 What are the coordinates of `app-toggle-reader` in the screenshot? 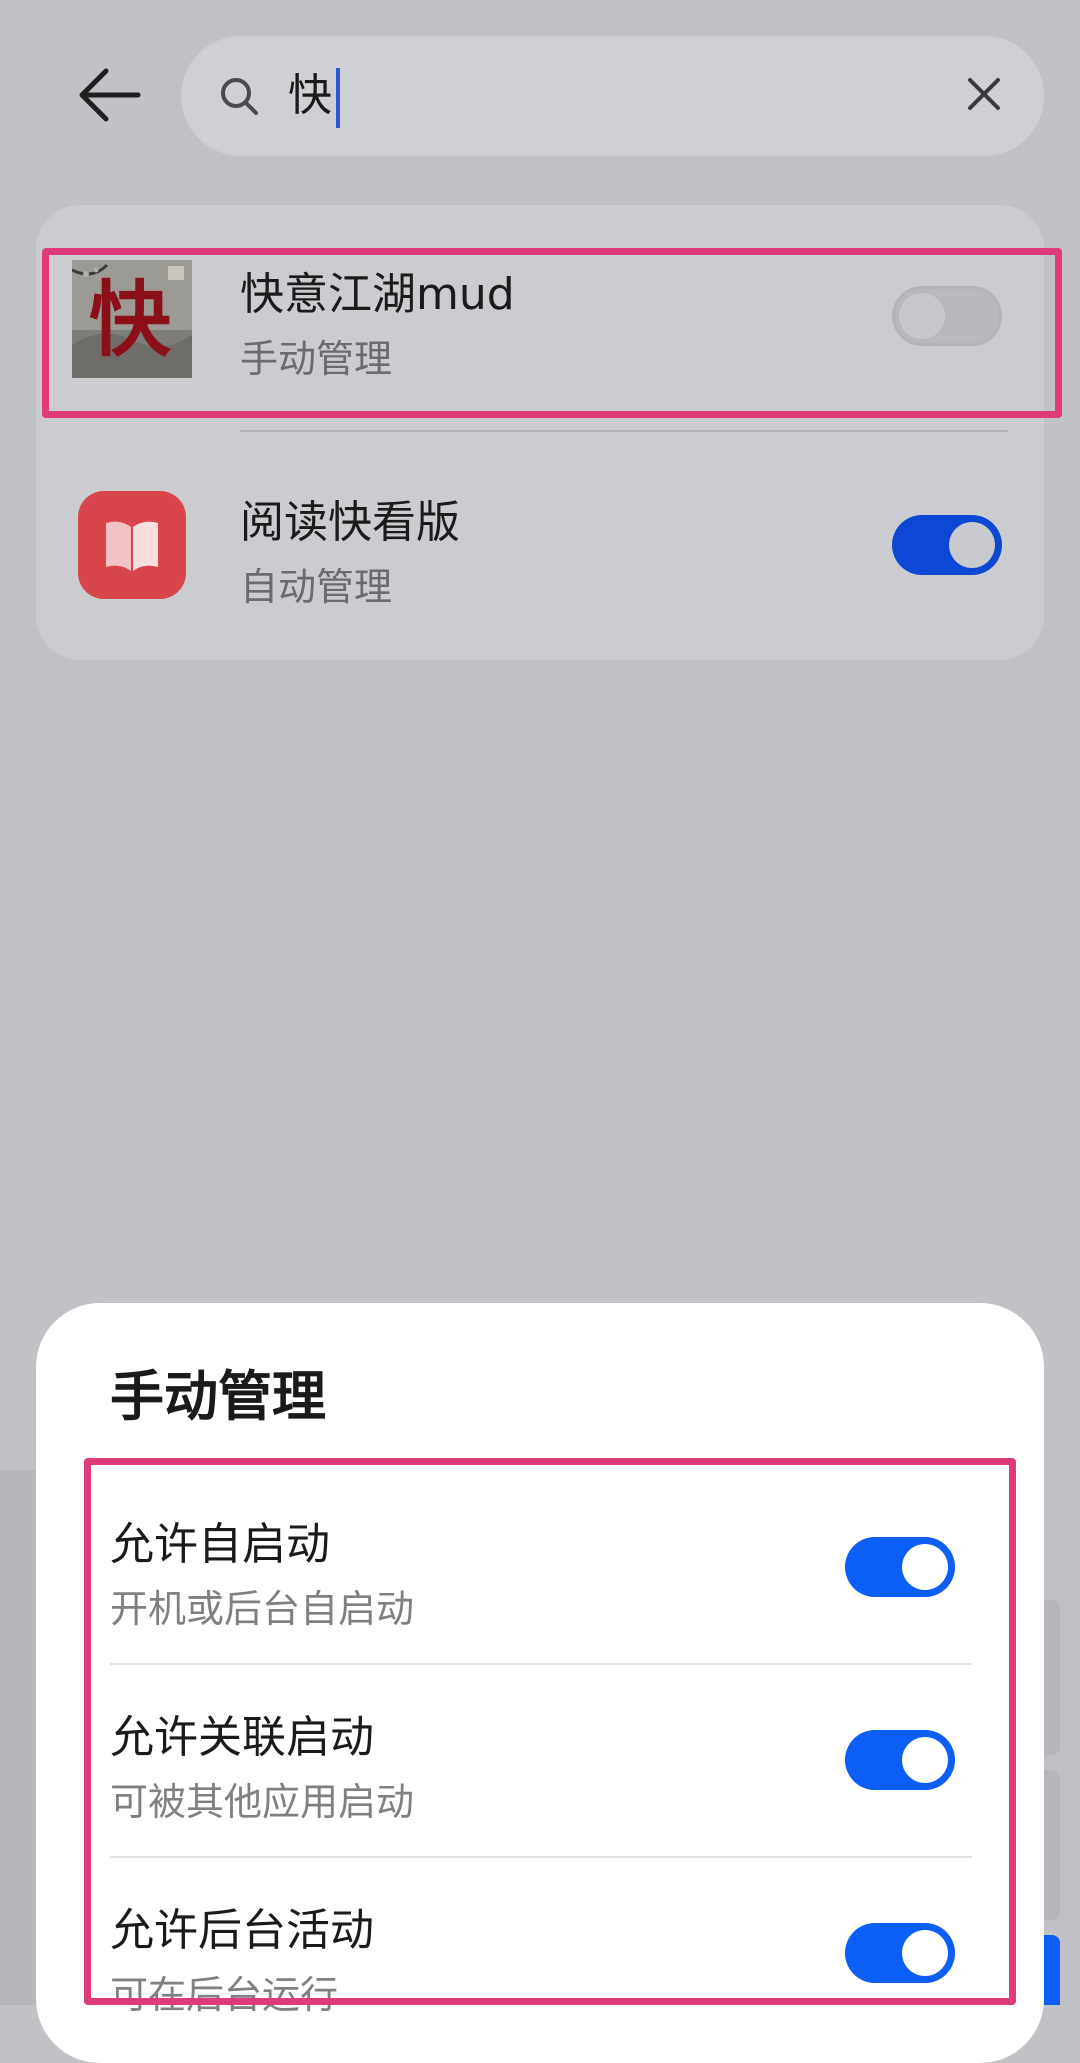 It's located at (947, 545).